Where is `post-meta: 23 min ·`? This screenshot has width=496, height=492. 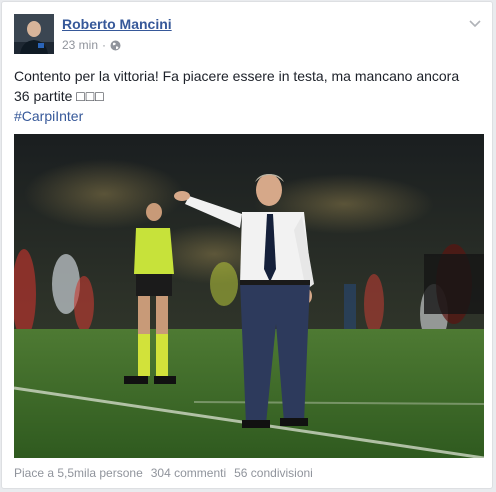 post-meta: 23 min · is located at coordinates (91, 45).